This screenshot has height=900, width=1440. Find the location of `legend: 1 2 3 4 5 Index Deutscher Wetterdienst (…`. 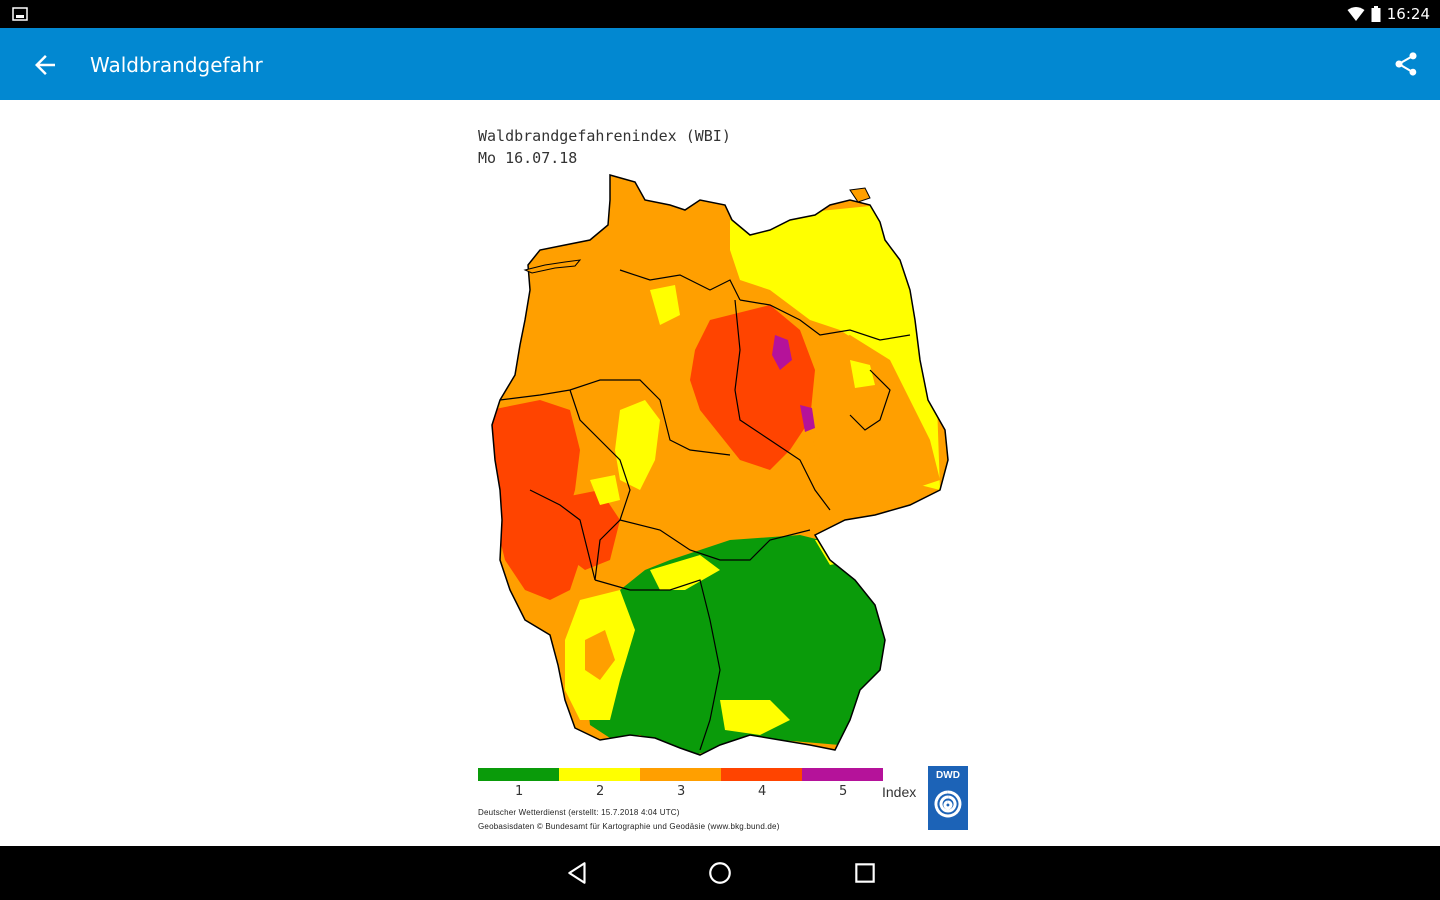

legend: 1 2 3 4 5 Index Deutscher Wetterdienst (… is located at coordinates (728, 806).